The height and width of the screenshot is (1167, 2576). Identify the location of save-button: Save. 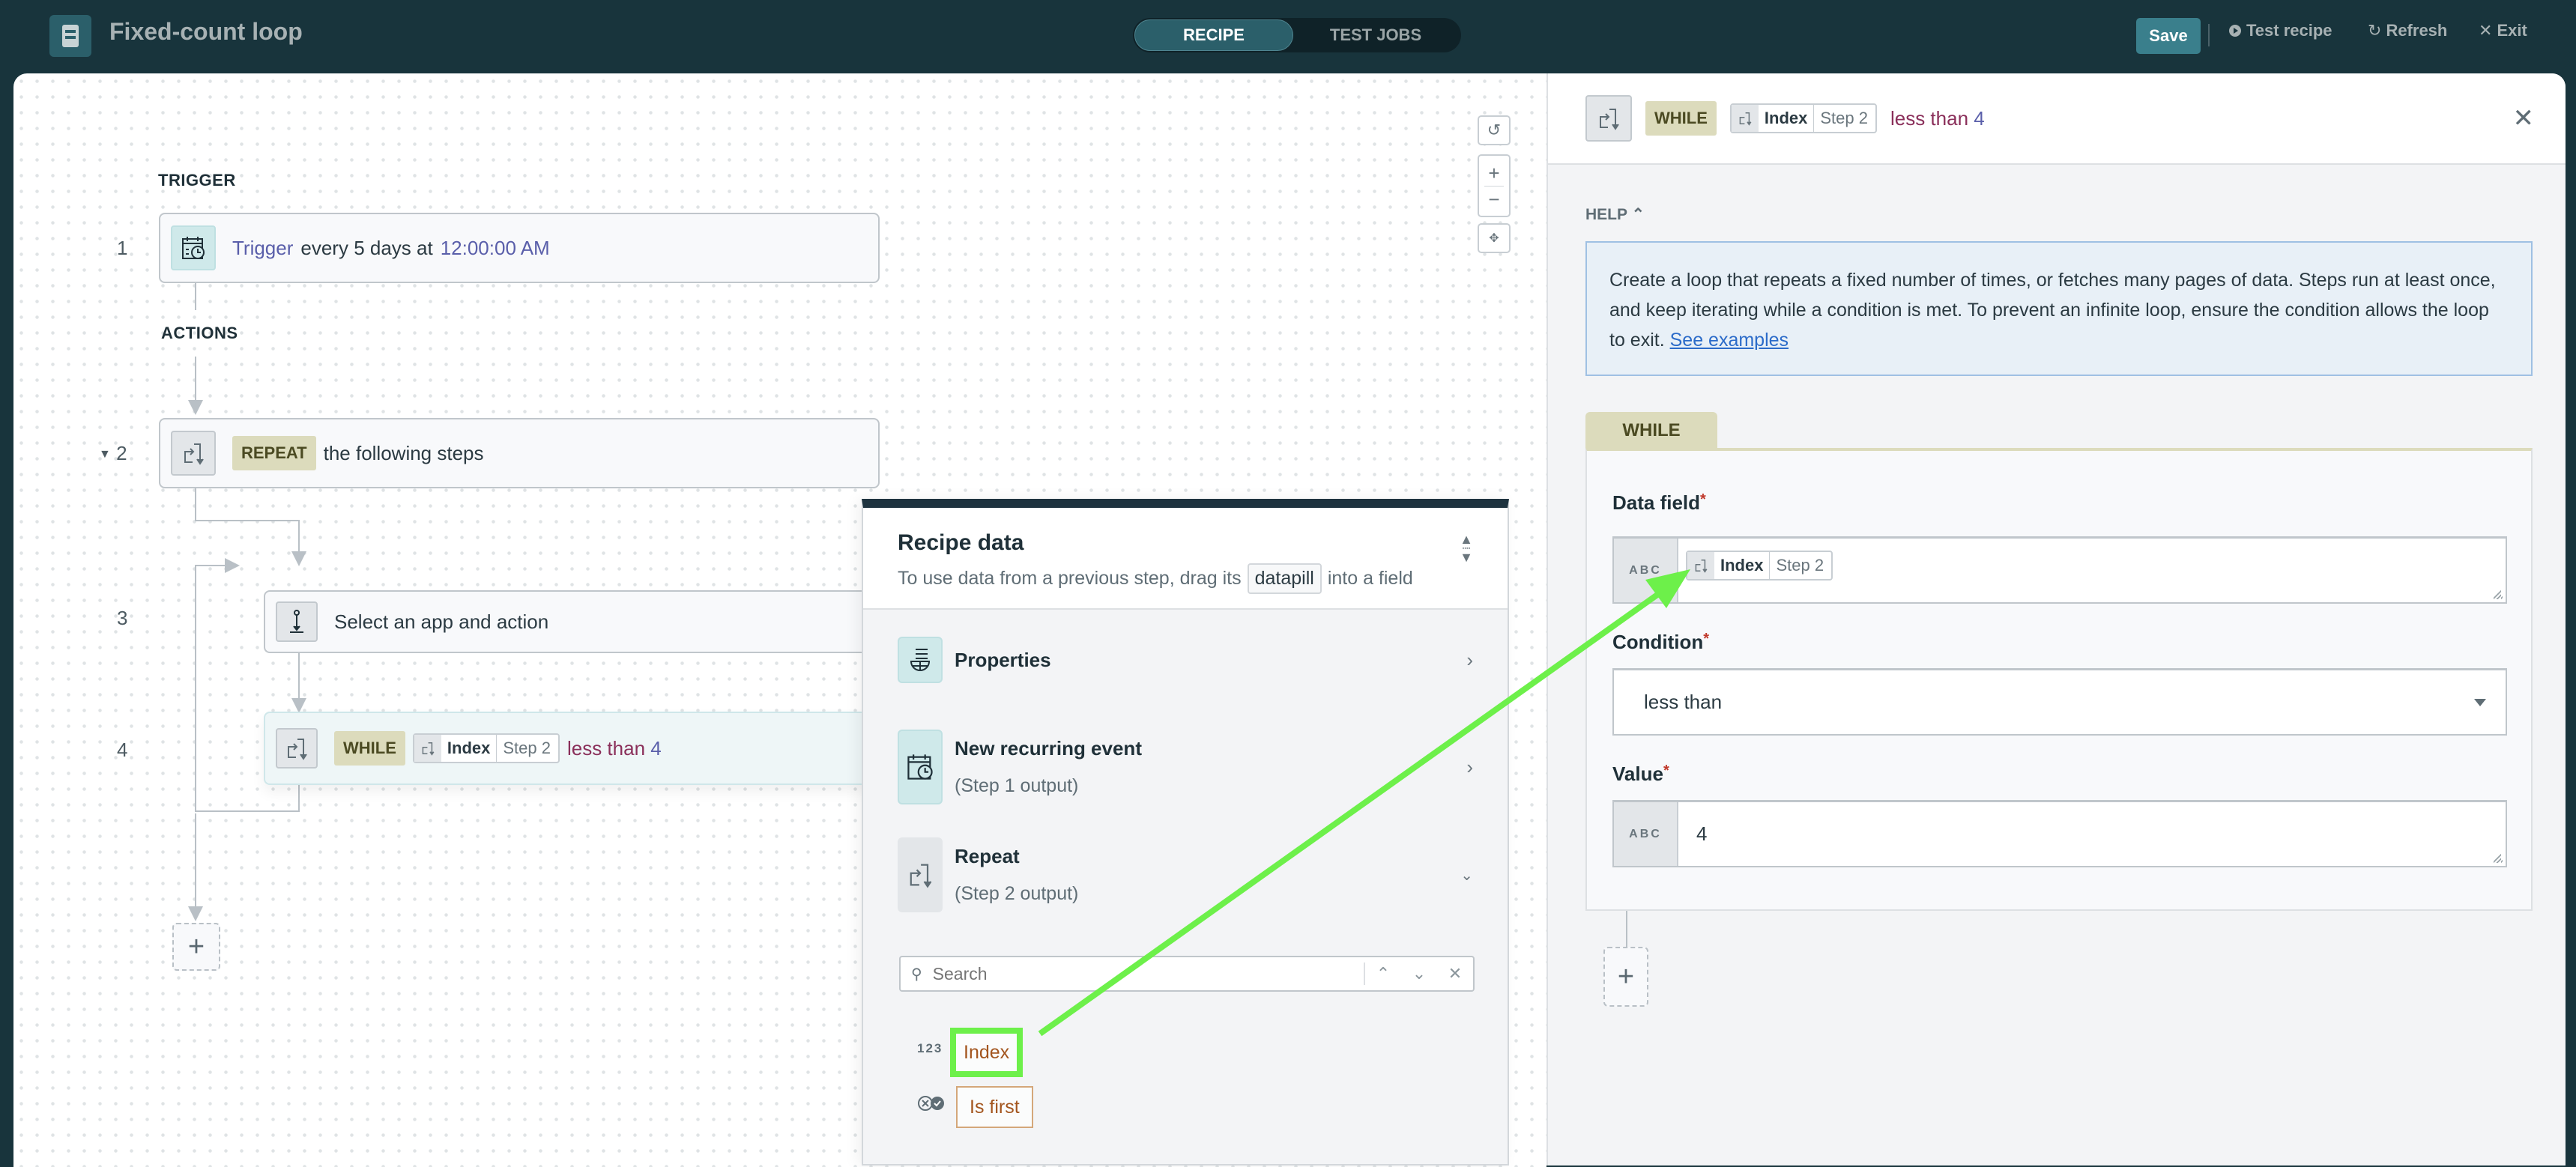
(2168, 36).